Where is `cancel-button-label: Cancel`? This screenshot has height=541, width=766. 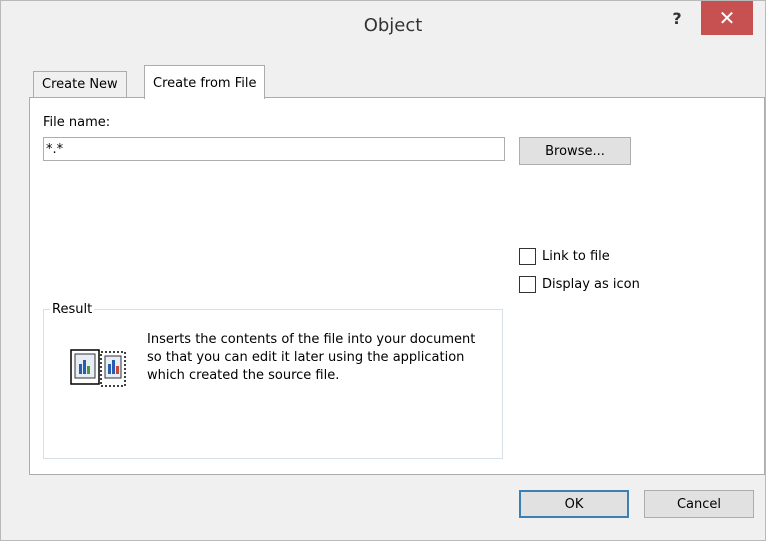 cancel-button-label: Cancel is located at coordinates (699, 504).